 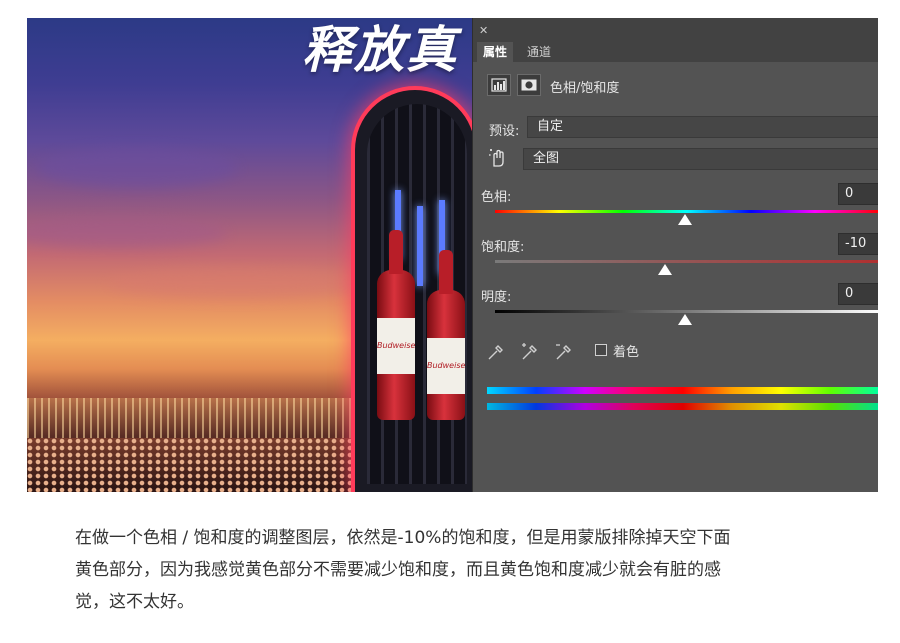 I want to click on neon-stage: Budweiser Budweiser, so click(x=415, y=291).